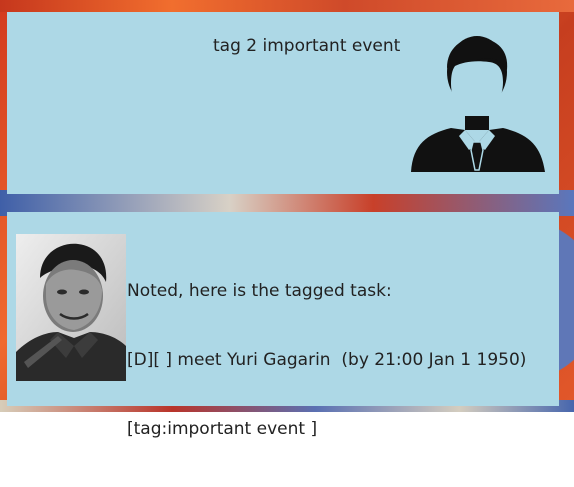 The height and width of the screenshot is (487, 574). I want to click on bot-line-1: Noted, here is the tagged task:, so click(259, 291).